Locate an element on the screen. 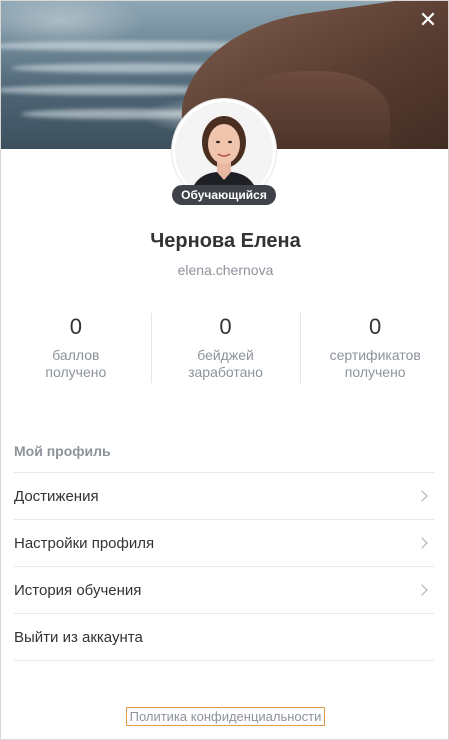  menu-title: Мой профиль is located at coordinates (62, 451).